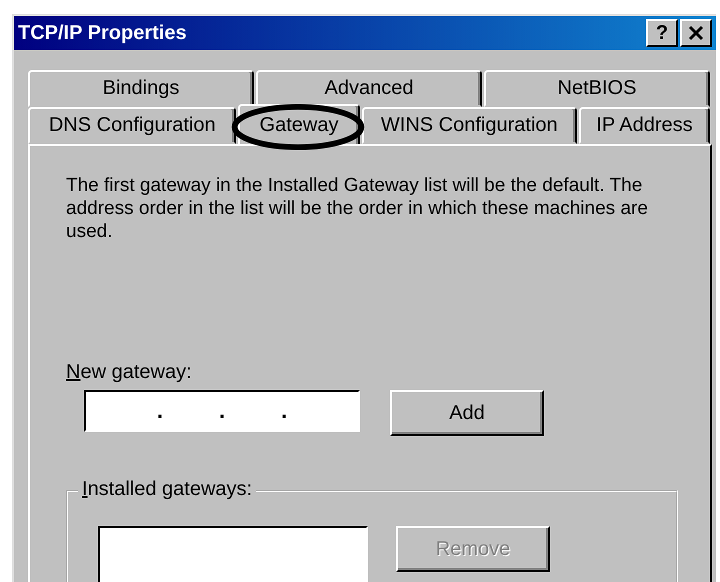  Describe the element at coordinates (129, 372) in the screenshot. I see `new-gateway-label: New gateway:` at that location.